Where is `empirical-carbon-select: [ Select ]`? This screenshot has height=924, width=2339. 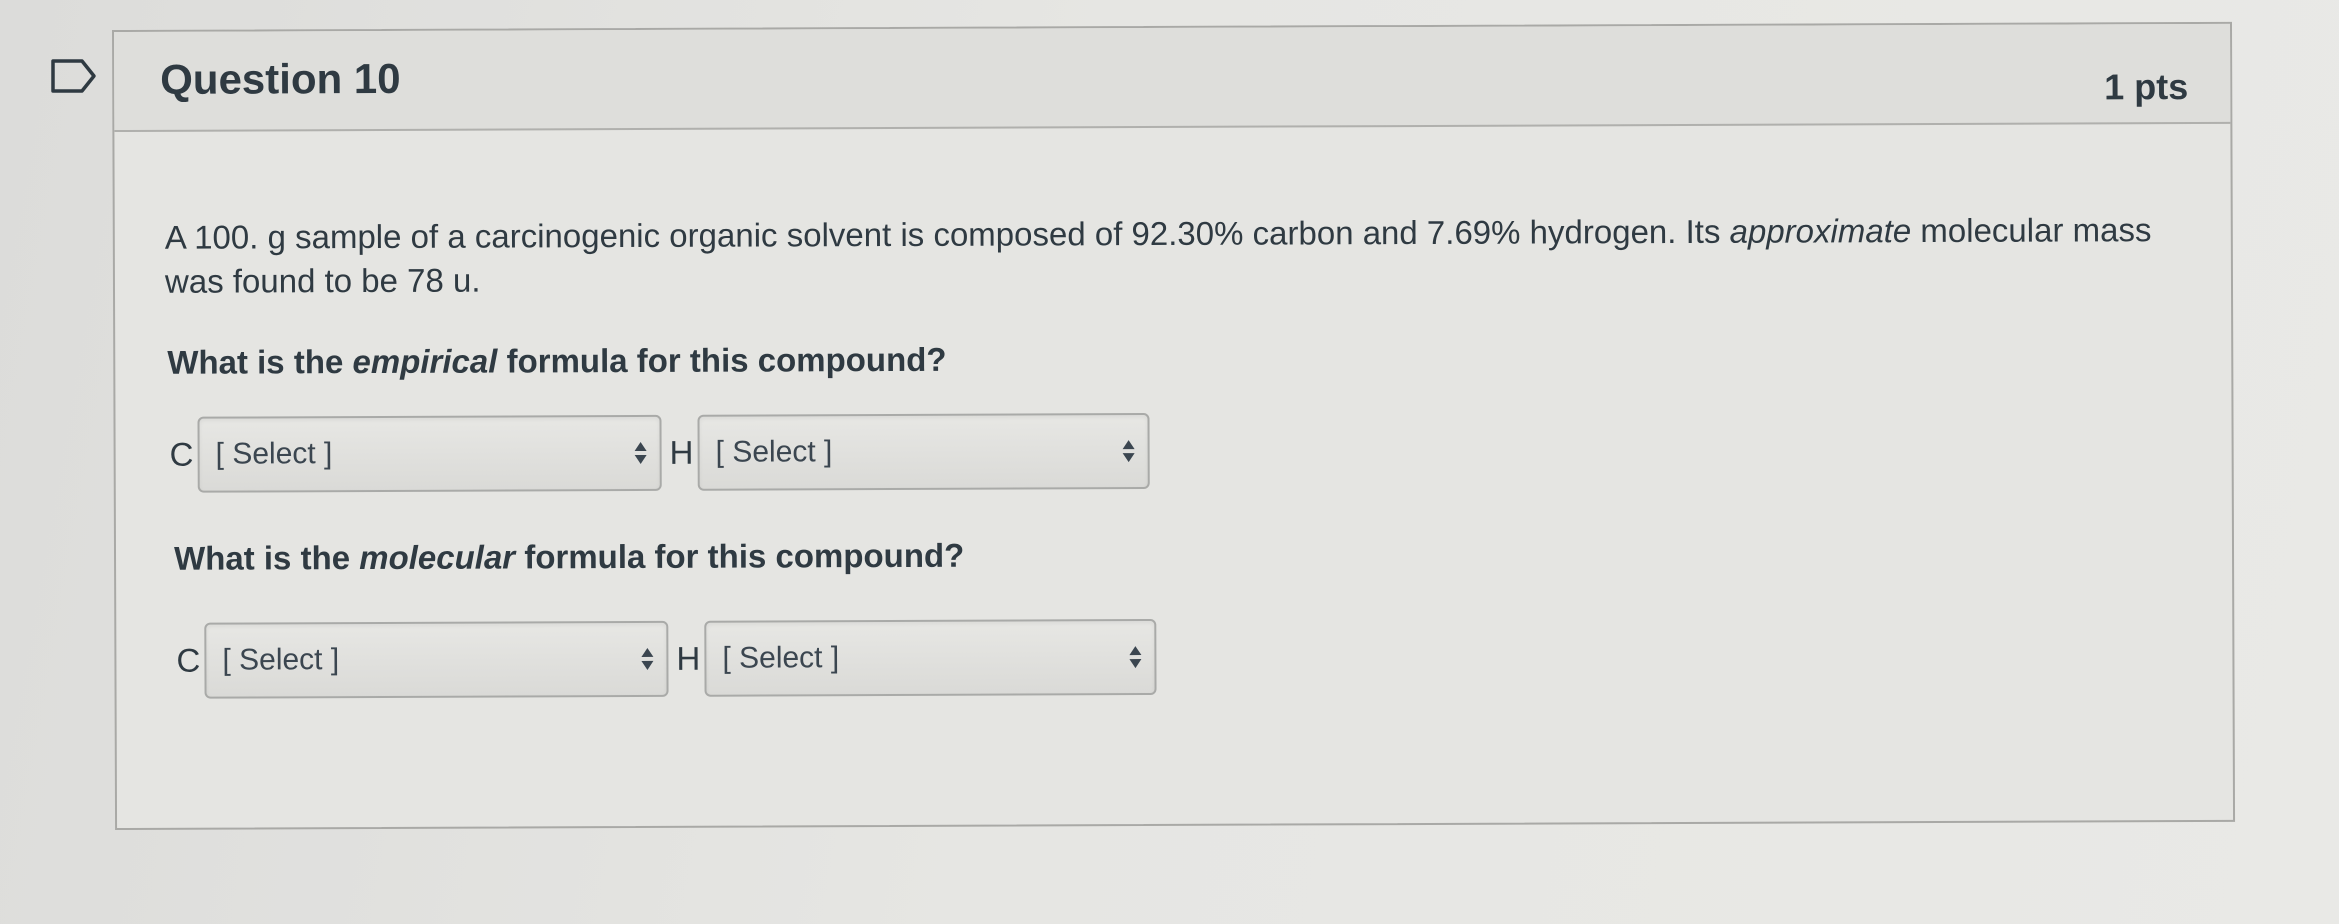
empirical-carbon-select: [ Select ] is located at coordinates (429, 453).